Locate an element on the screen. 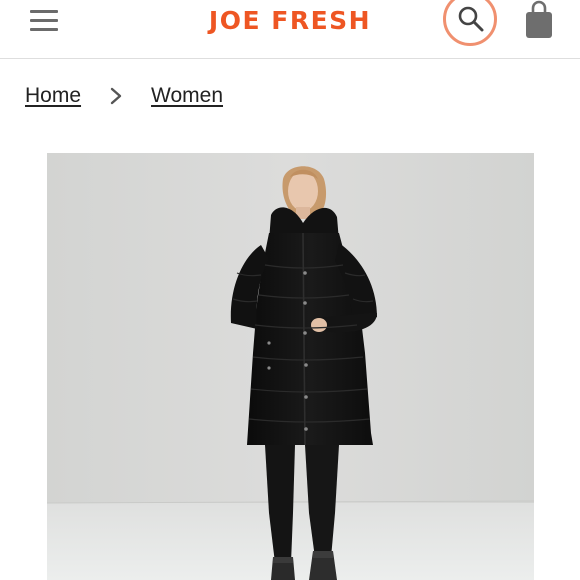 This screenshot has height=580, width=580. cart-button is located at coordinates (539, 20).